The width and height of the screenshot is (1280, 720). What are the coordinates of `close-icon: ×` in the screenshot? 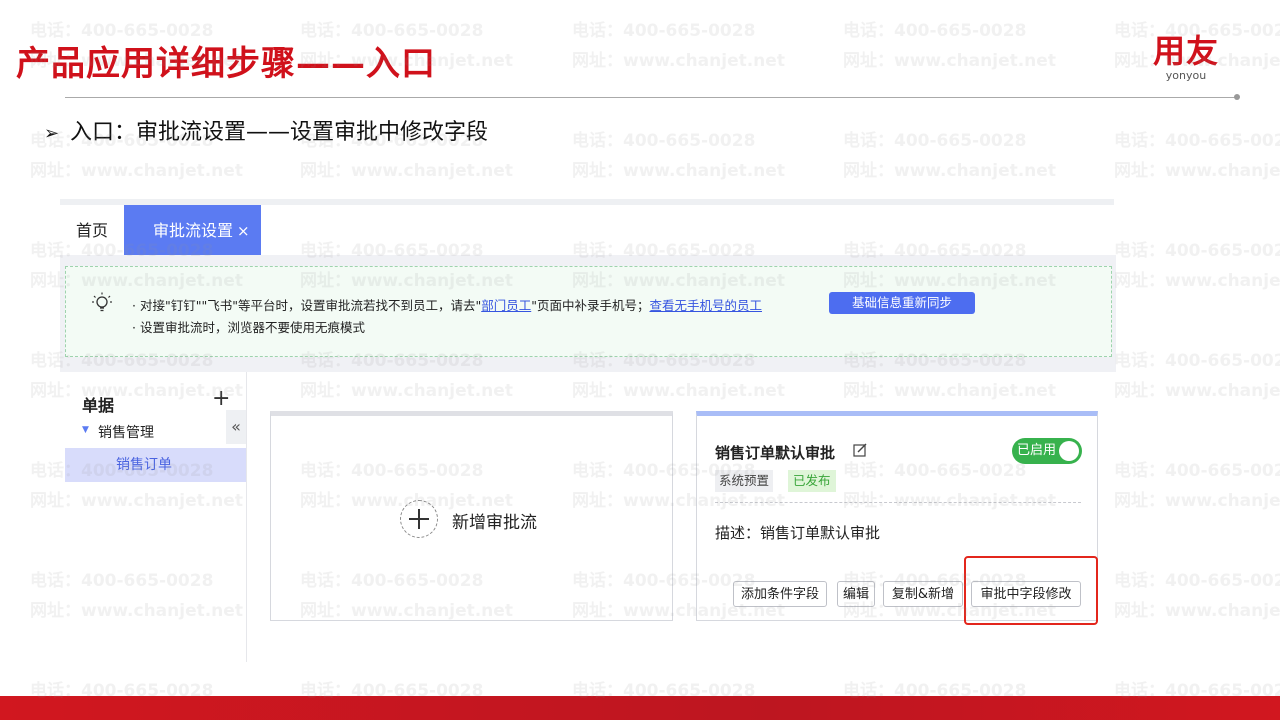 It's located at (243, 231).